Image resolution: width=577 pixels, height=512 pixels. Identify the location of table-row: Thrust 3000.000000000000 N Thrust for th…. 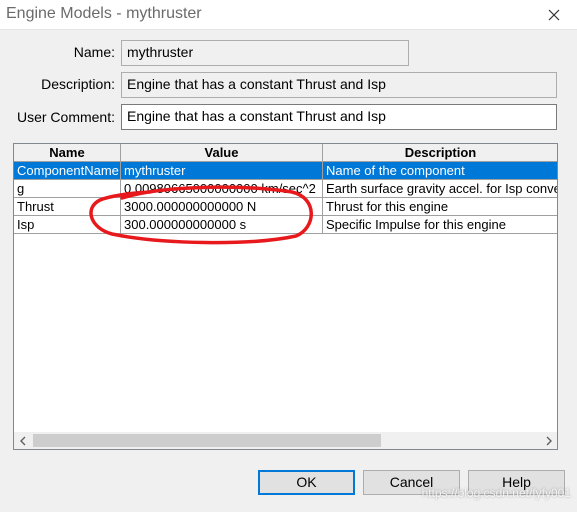
(285, 207).